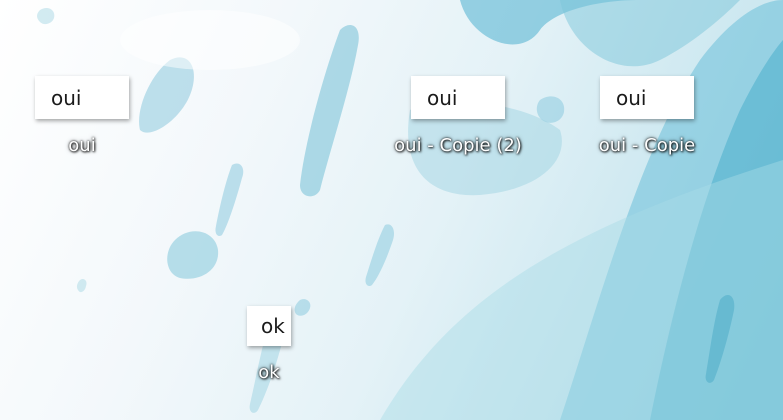 The image size is (783, 420). I want to click on desktop-icon-ok: ok ok, so click(269, 344).